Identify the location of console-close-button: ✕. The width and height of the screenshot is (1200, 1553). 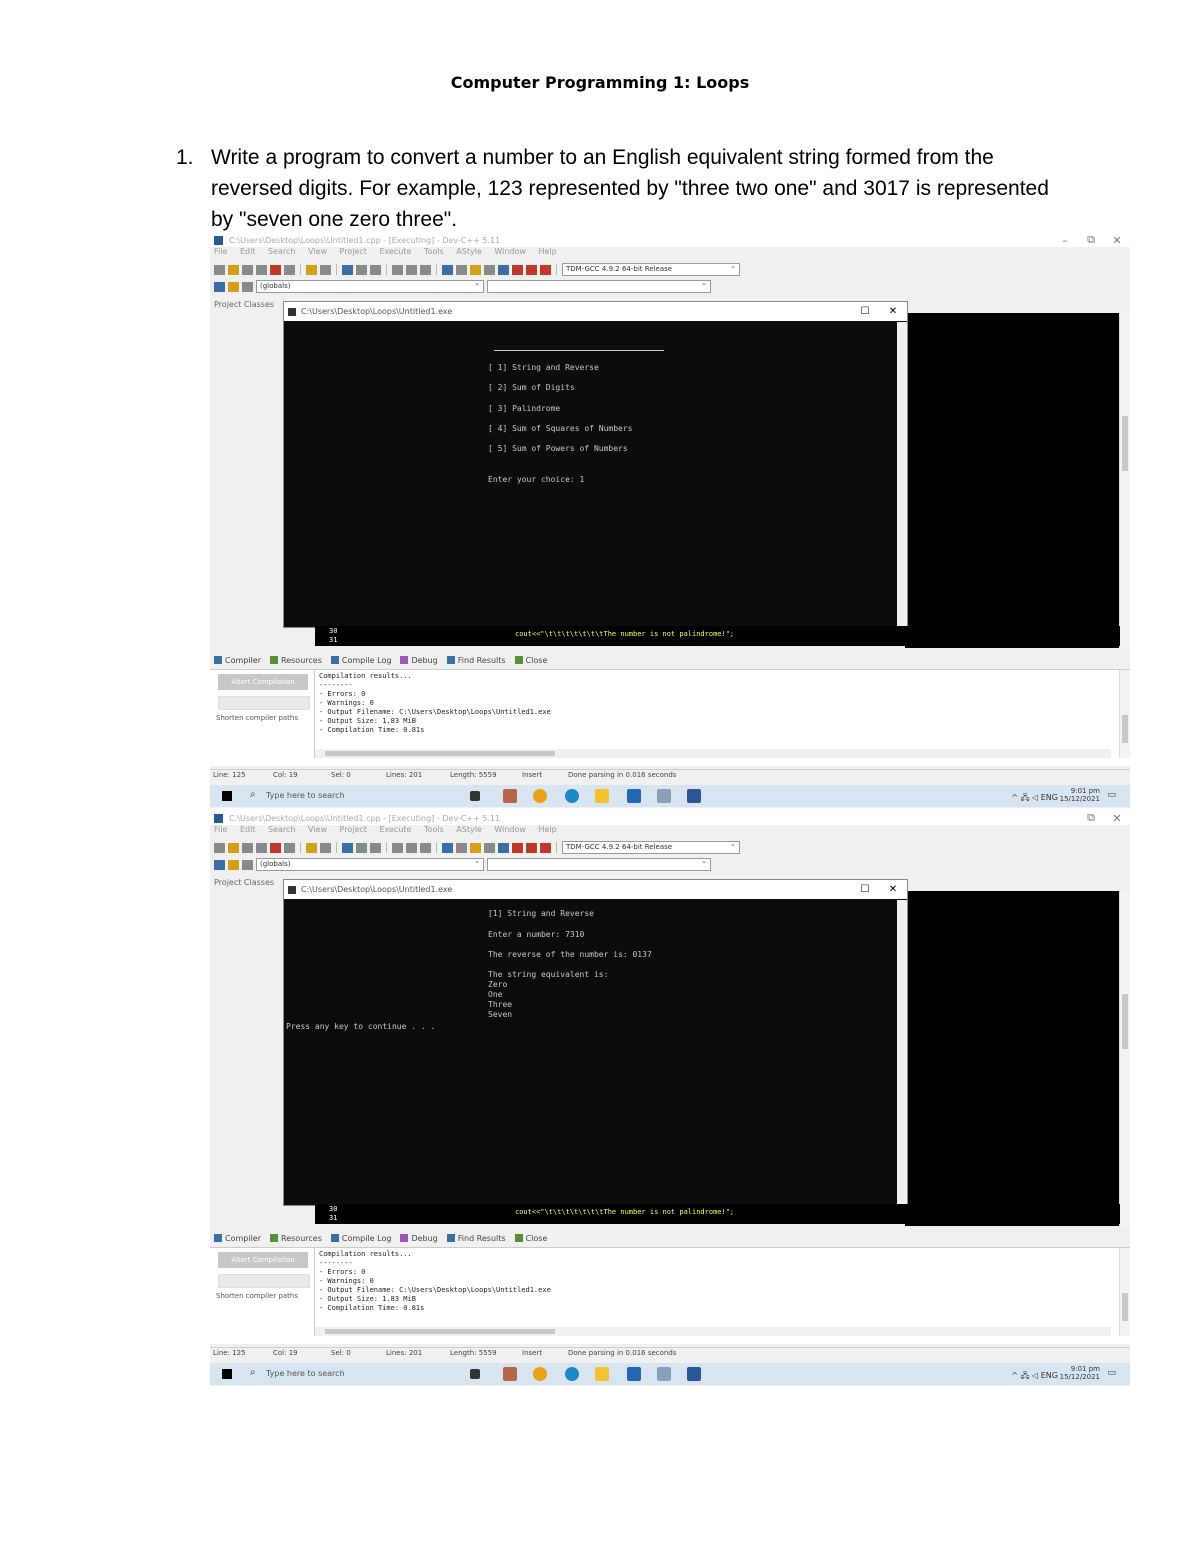
(893, 311).